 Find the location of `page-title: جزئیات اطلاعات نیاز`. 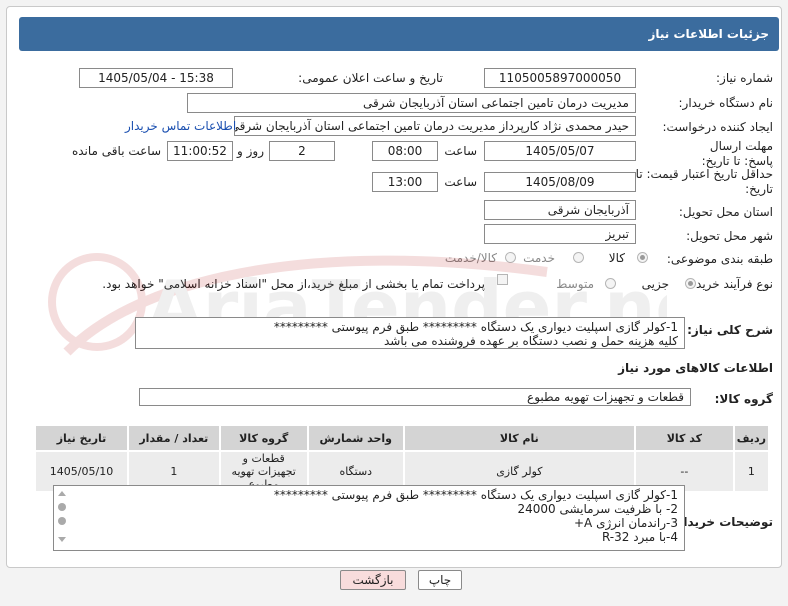

page-title: جزئیات اطلاعات نیاز is located at coordinates (399, 34).